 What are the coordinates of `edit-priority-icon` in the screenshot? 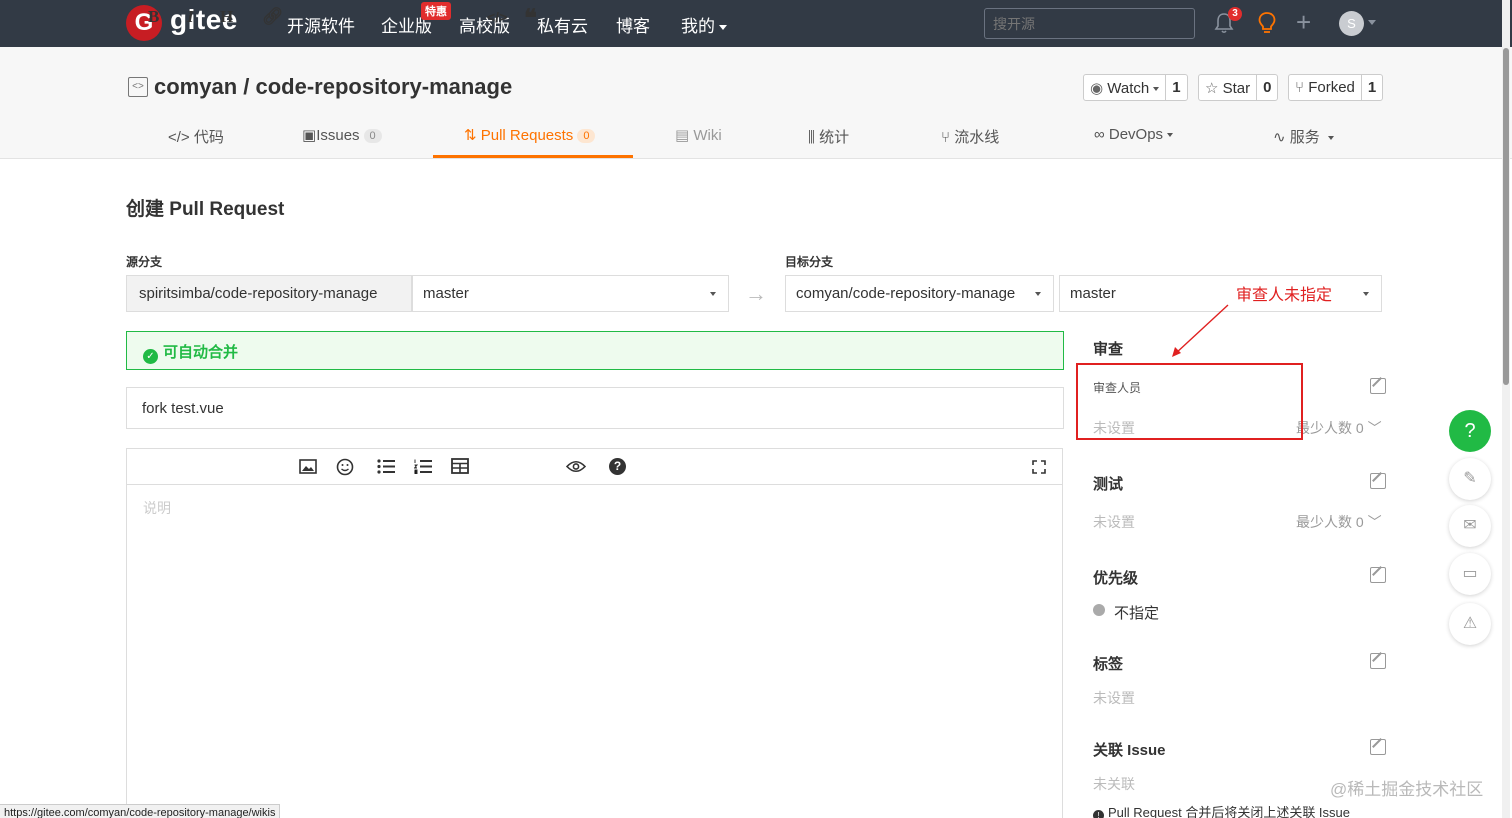 It's located at (1378, 575).